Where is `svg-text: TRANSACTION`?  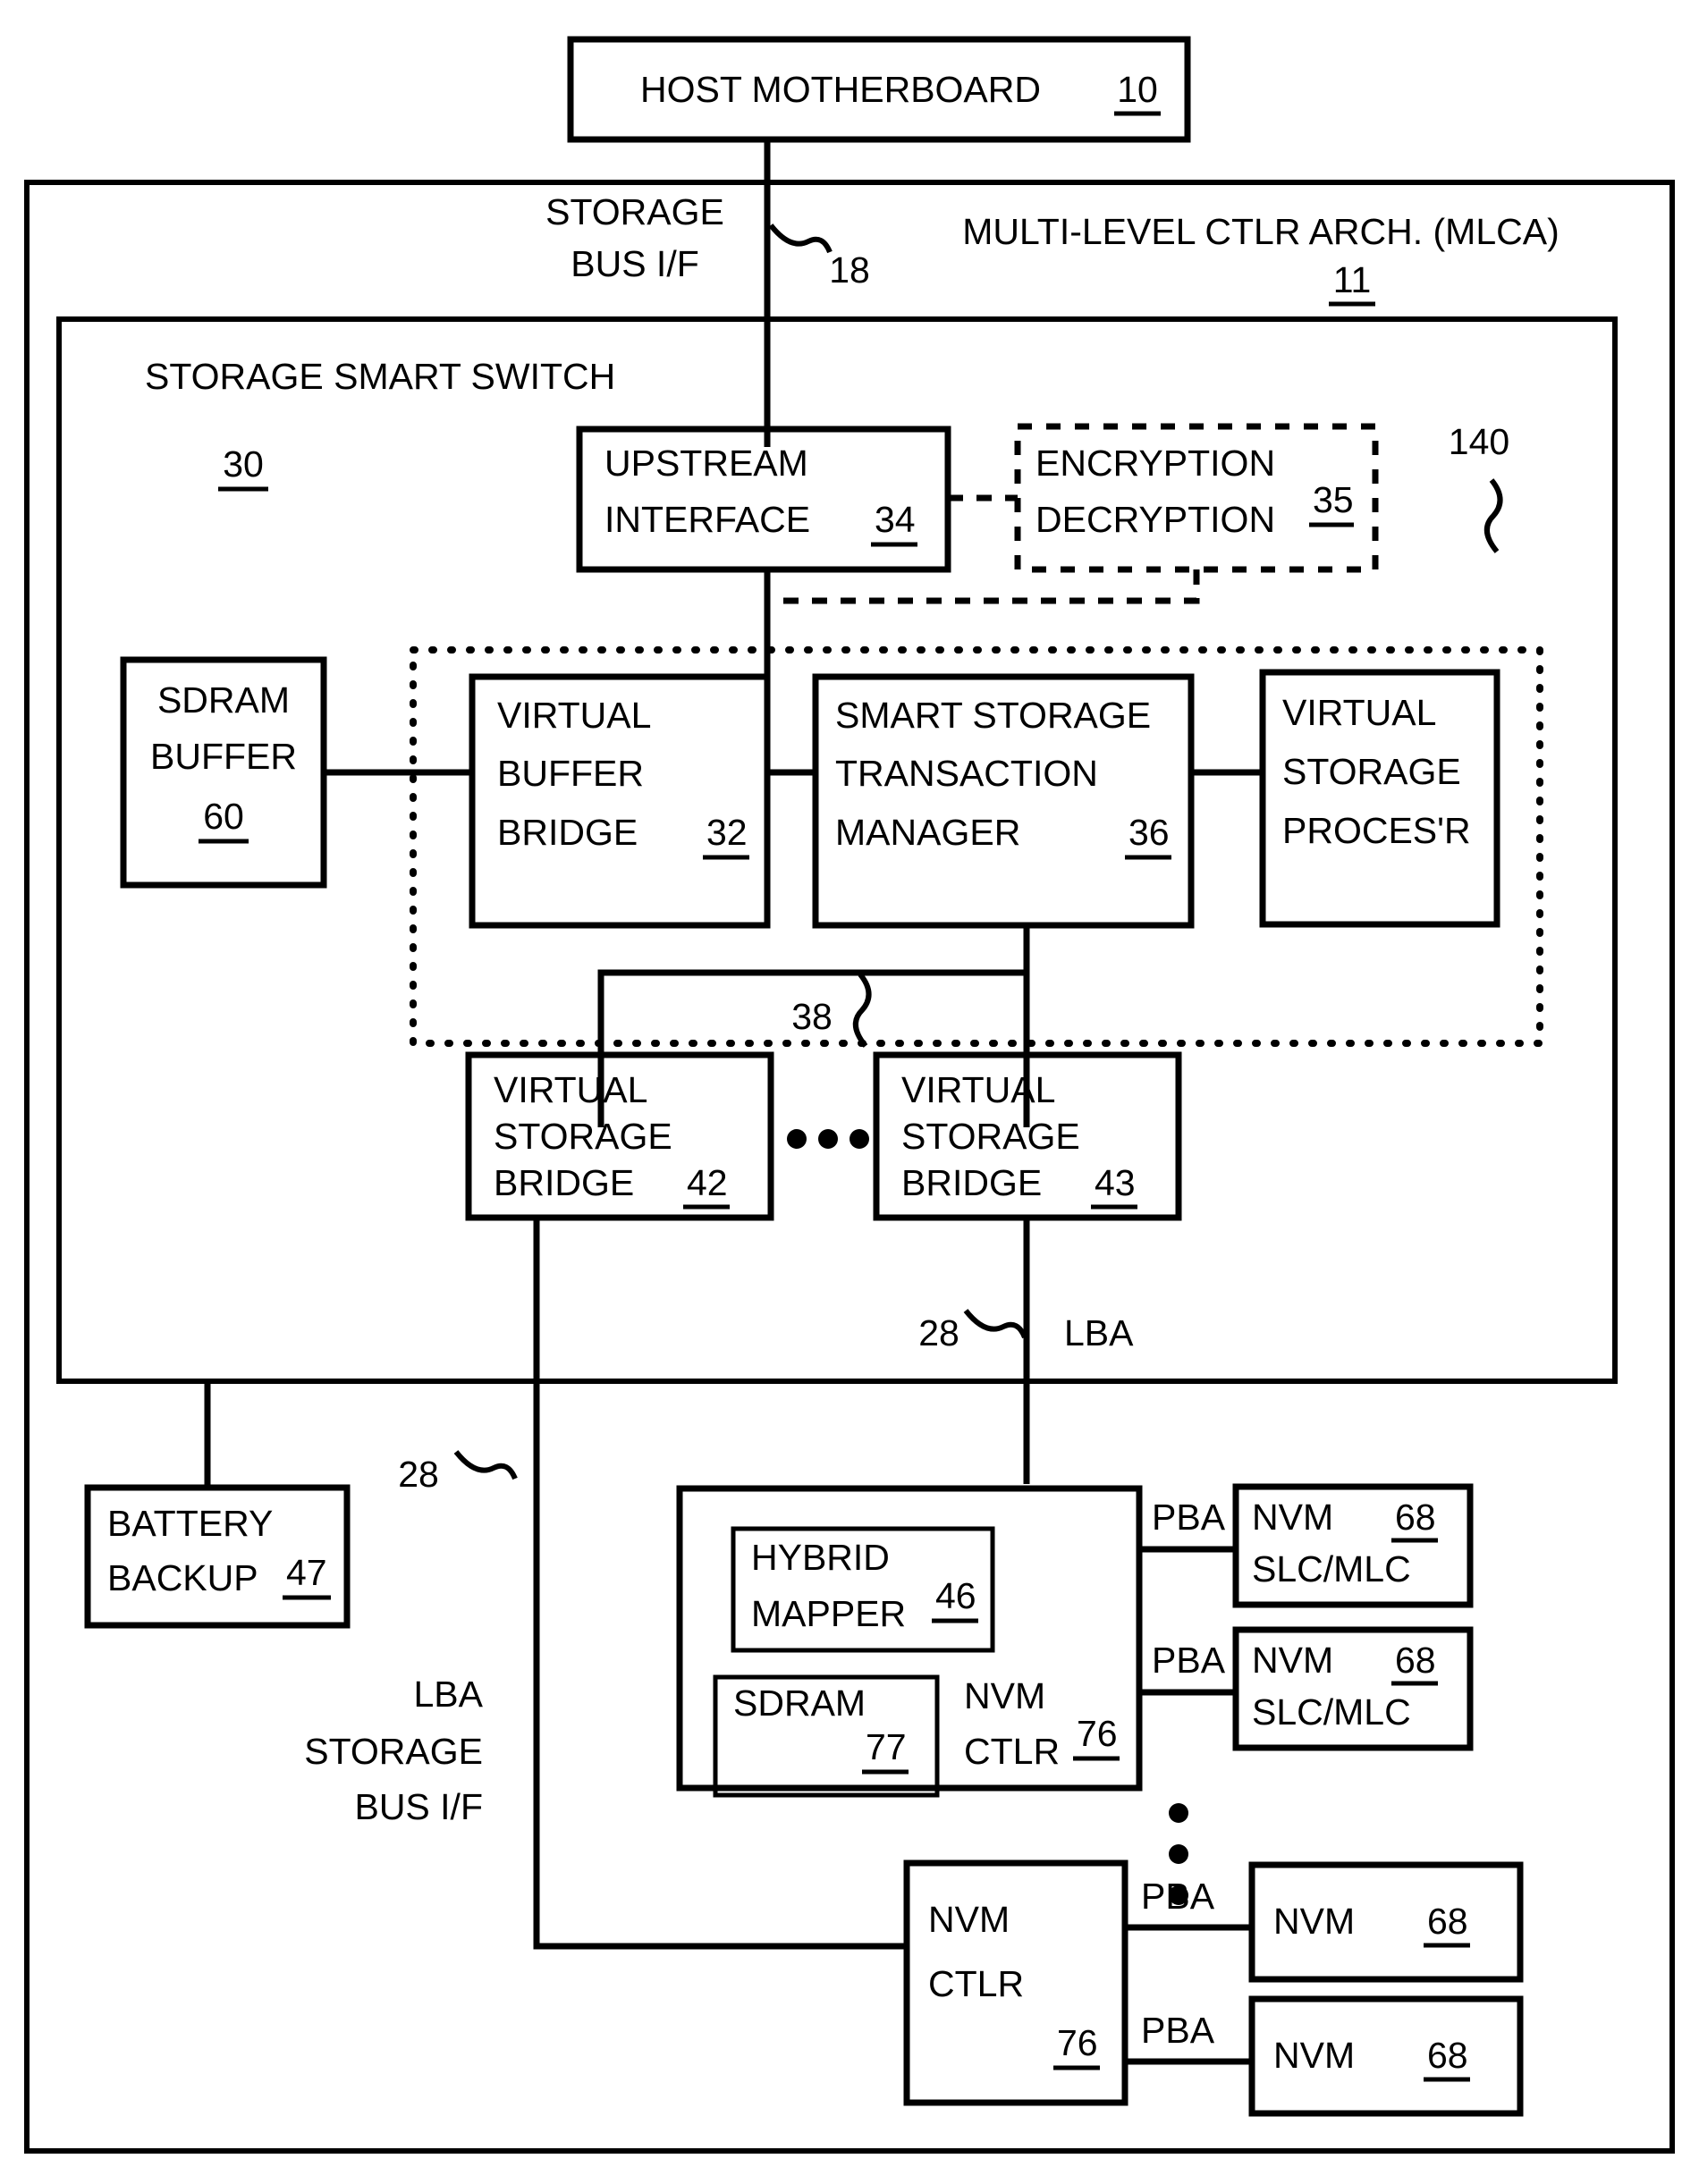 svg-text: TRANSACTION is located at coordinates (966, 773).